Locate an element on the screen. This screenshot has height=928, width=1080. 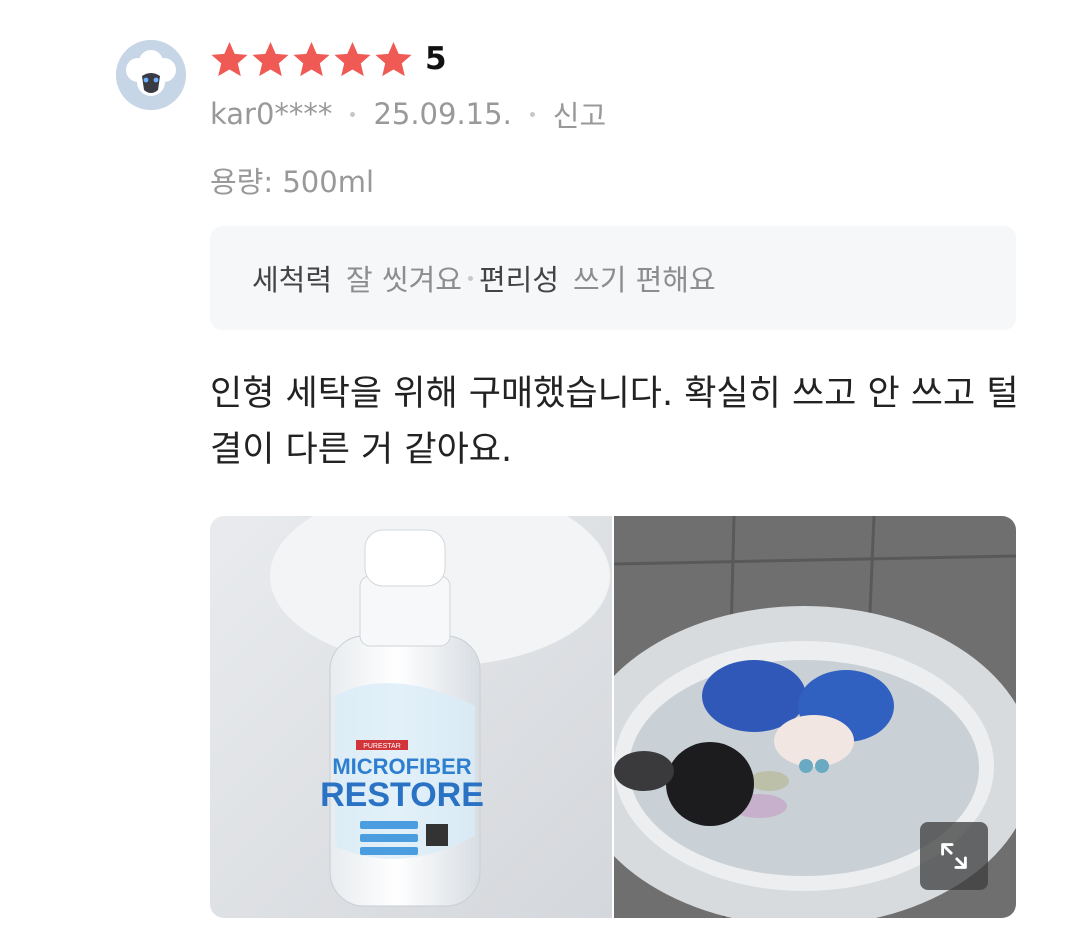
bottle-label-line2: RESTORE is located at coordinates (402, 795).